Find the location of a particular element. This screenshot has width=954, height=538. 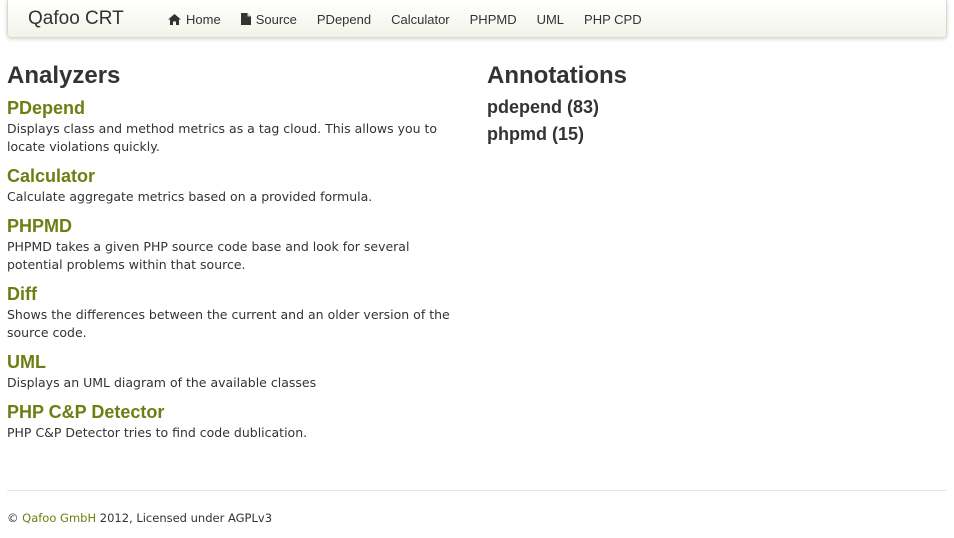

annotations-list: pdepend (83) phpmd (15) is located at coordinates (717, 121).